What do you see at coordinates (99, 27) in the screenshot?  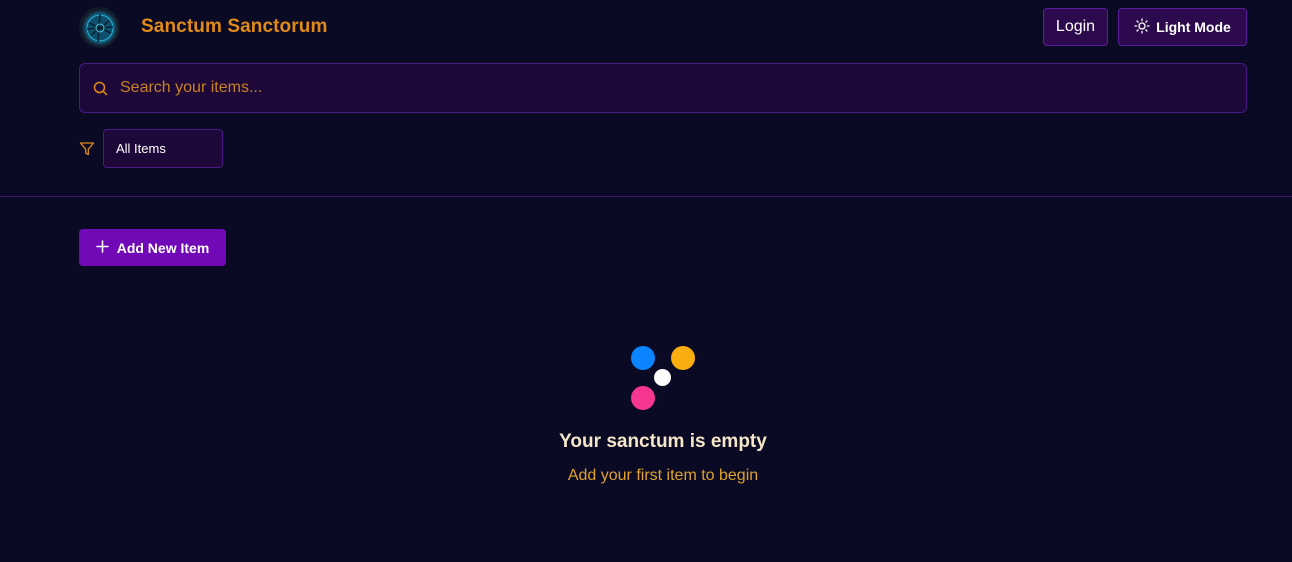 I see `sanctum-logo-icon` at bounding box center [99, 27].